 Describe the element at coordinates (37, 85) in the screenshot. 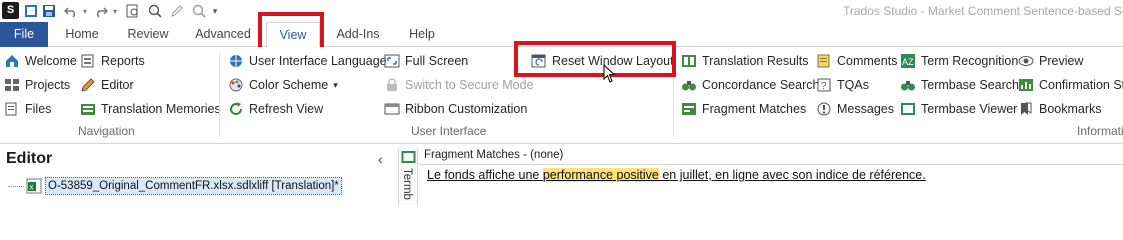

I see `projects-button: Projects` at that location.